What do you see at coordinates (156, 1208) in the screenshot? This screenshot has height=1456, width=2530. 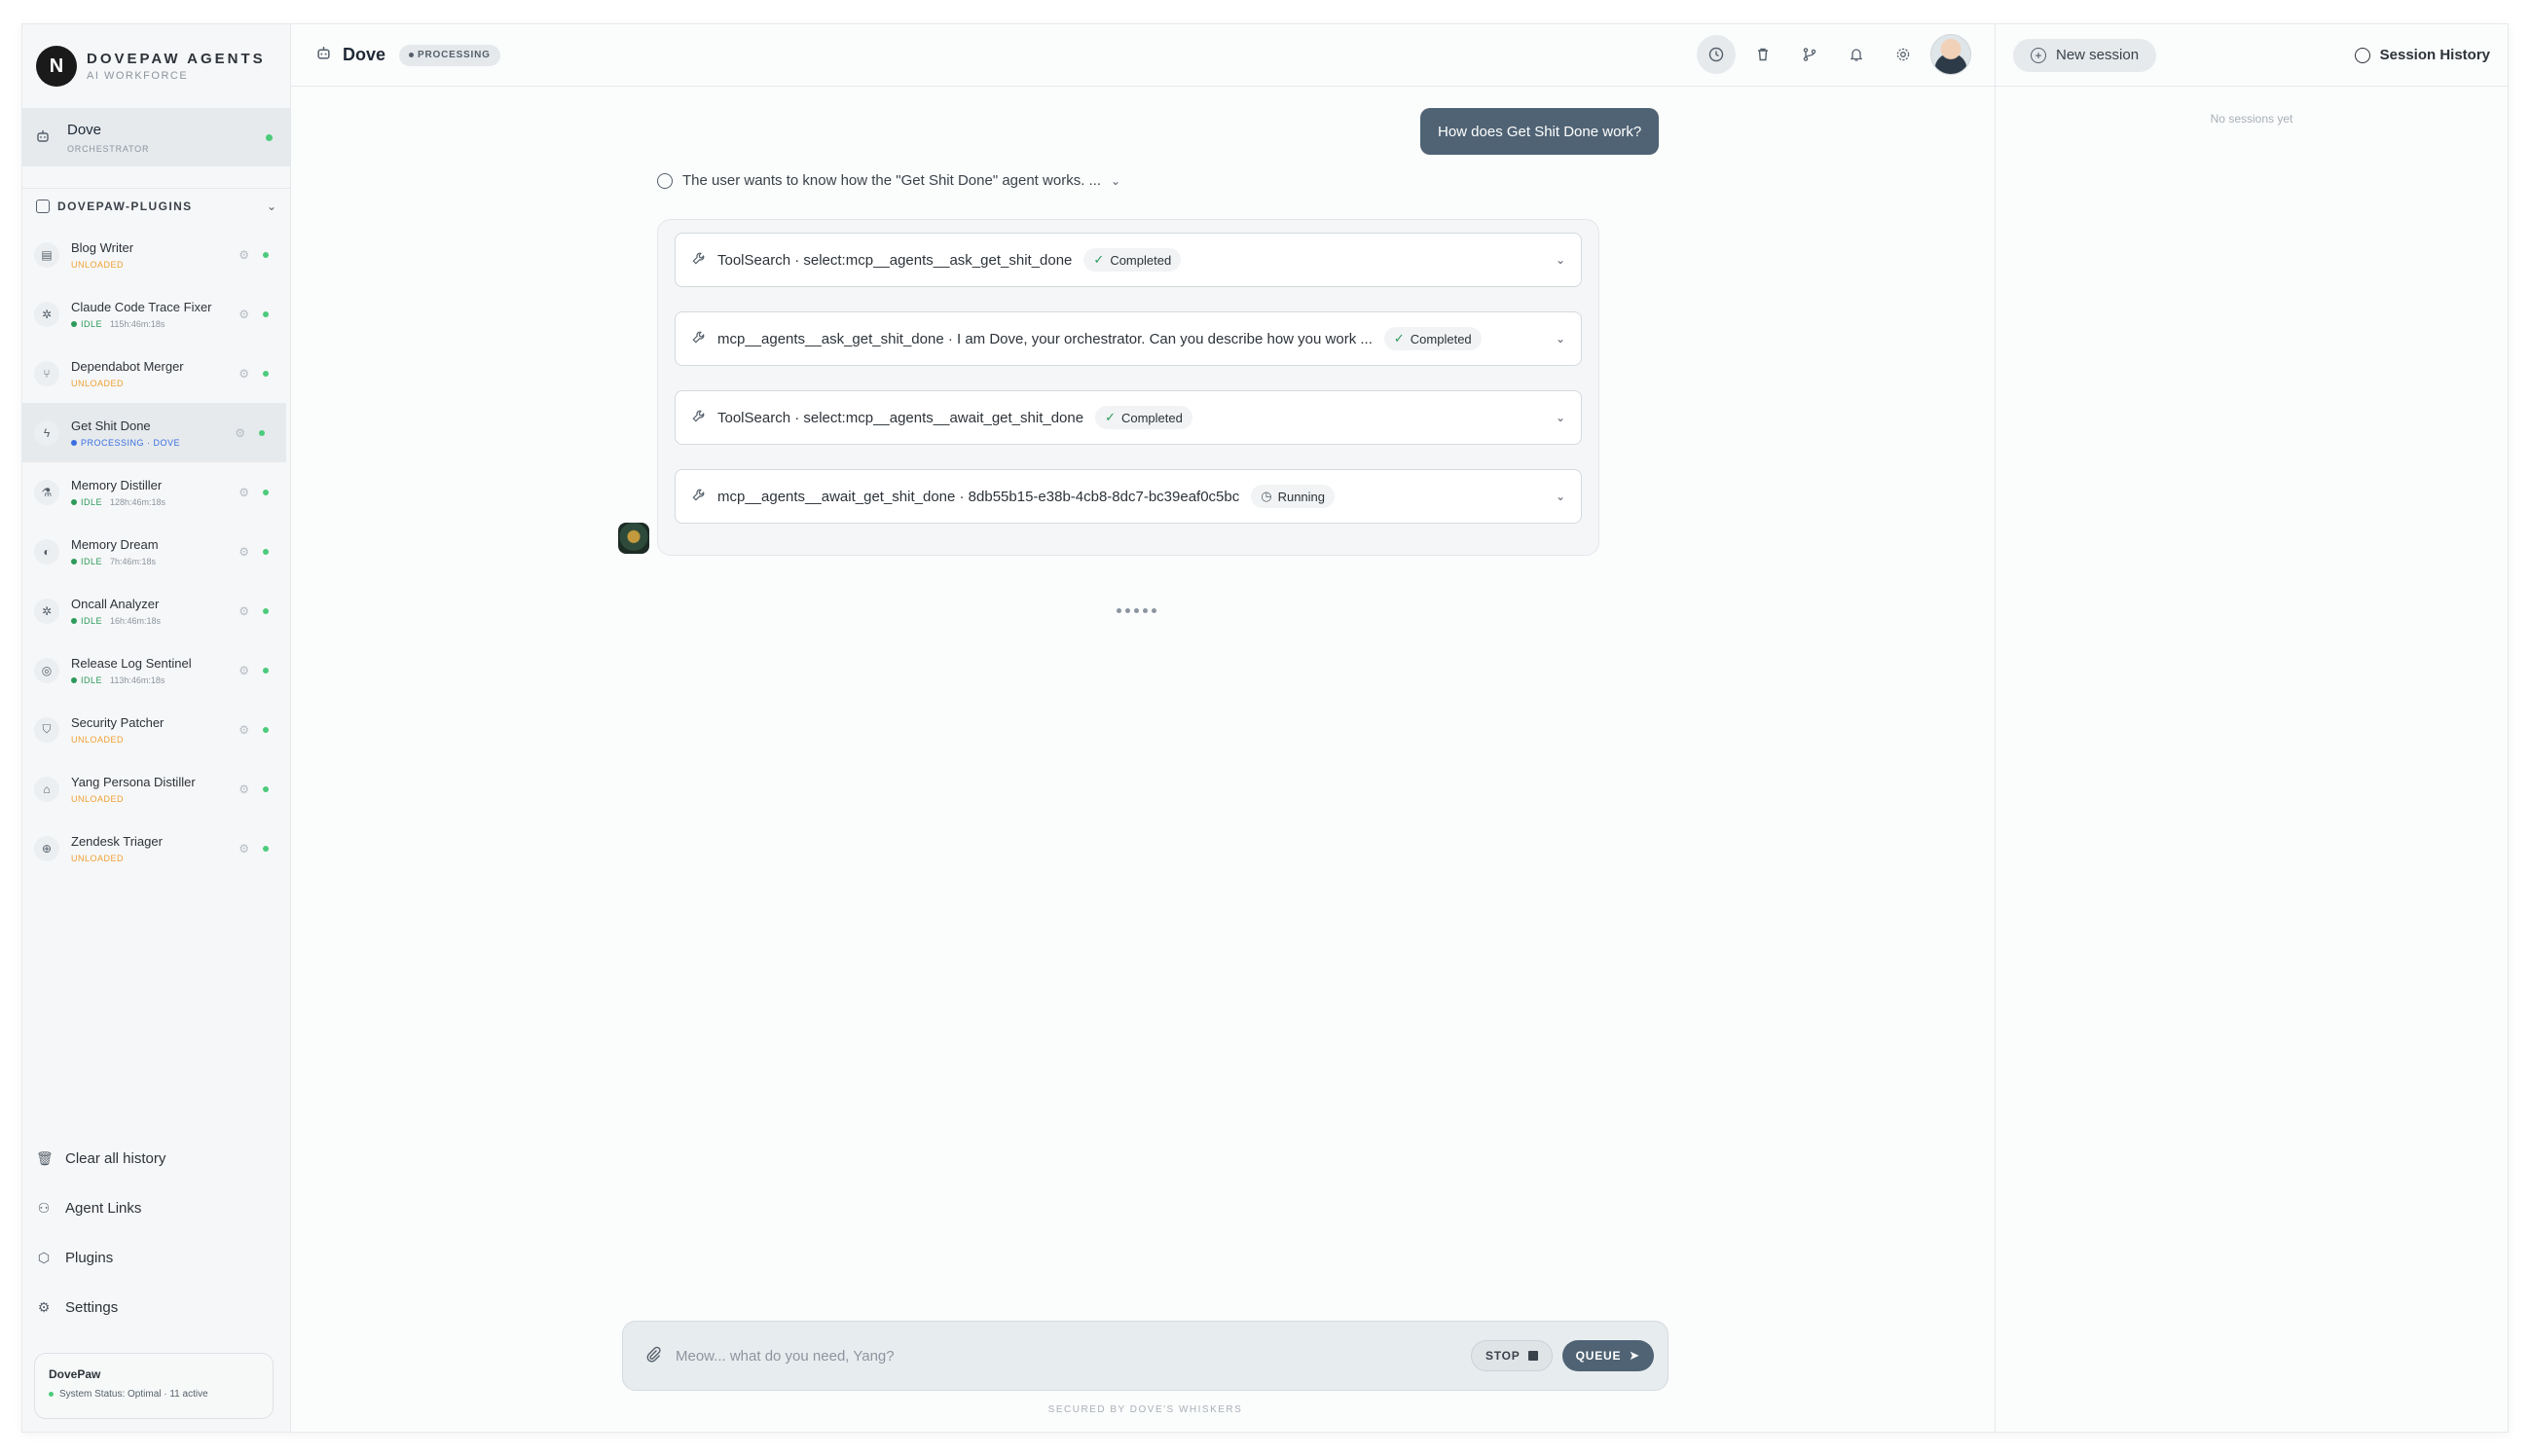 I see `sidebar-action-agent-links: ⚇ Agent Links` at bounding box center [156, 1208].